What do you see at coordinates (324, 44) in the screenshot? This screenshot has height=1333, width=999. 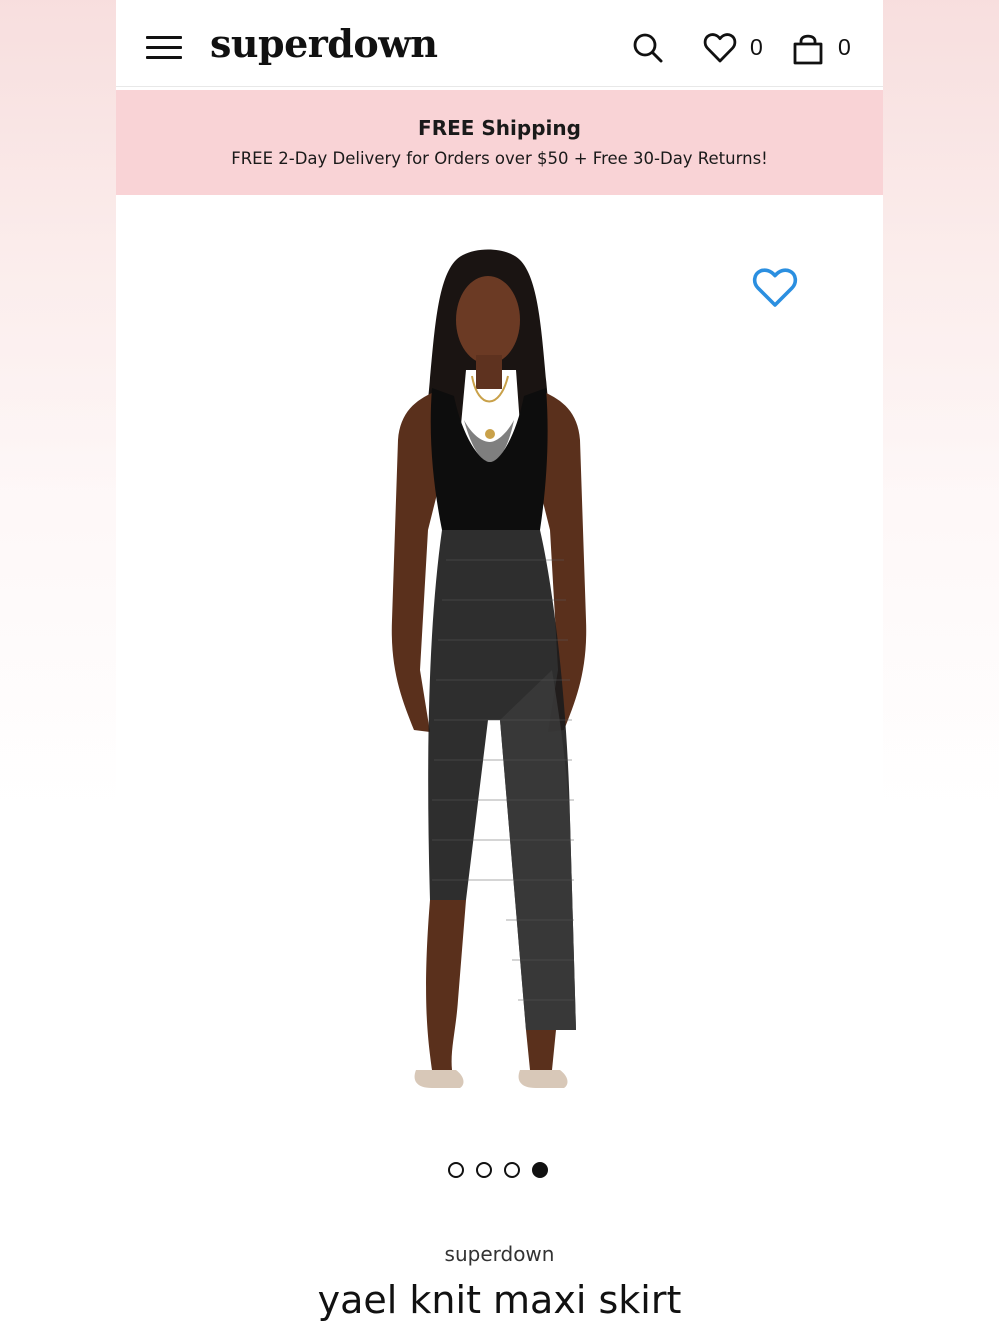 I see `site-logo: superdown` at bounding box center [324, 44].